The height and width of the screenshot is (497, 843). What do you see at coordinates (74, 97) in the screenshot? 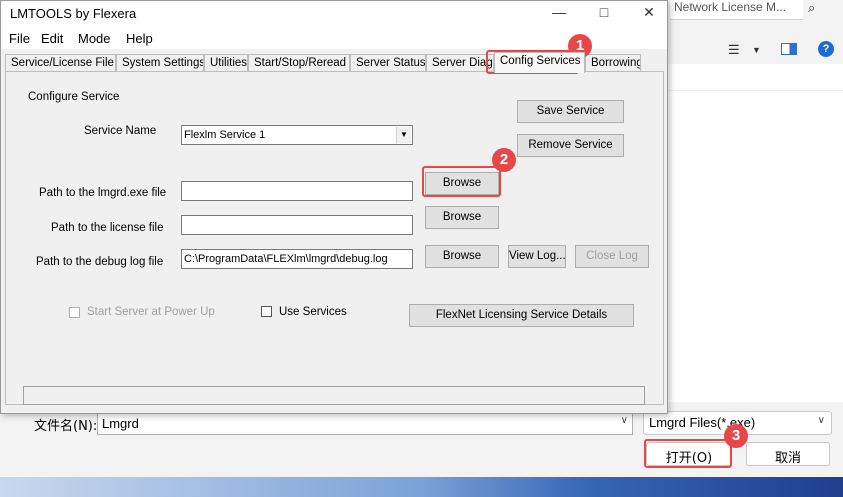
I see `configure-service-label: Configure Service` at bounding box center [74, 97].